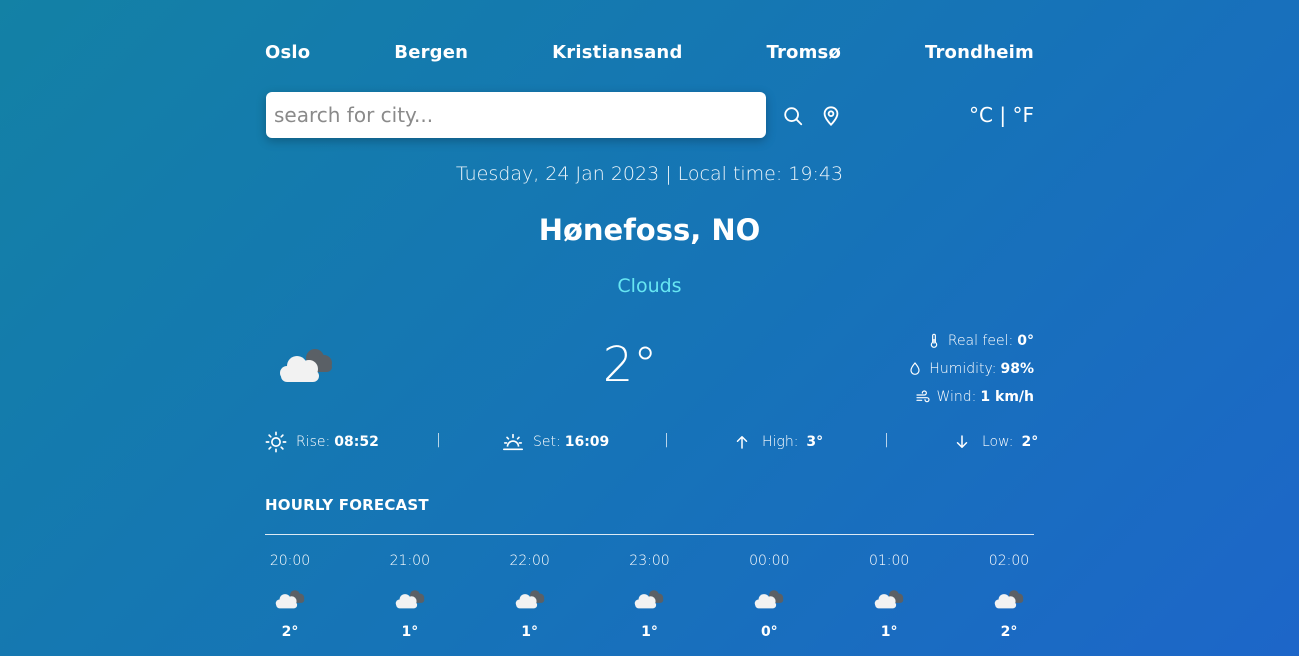  I want to click on hourly-forecast-title: HOURLY FORECAST, so click(347, 505).